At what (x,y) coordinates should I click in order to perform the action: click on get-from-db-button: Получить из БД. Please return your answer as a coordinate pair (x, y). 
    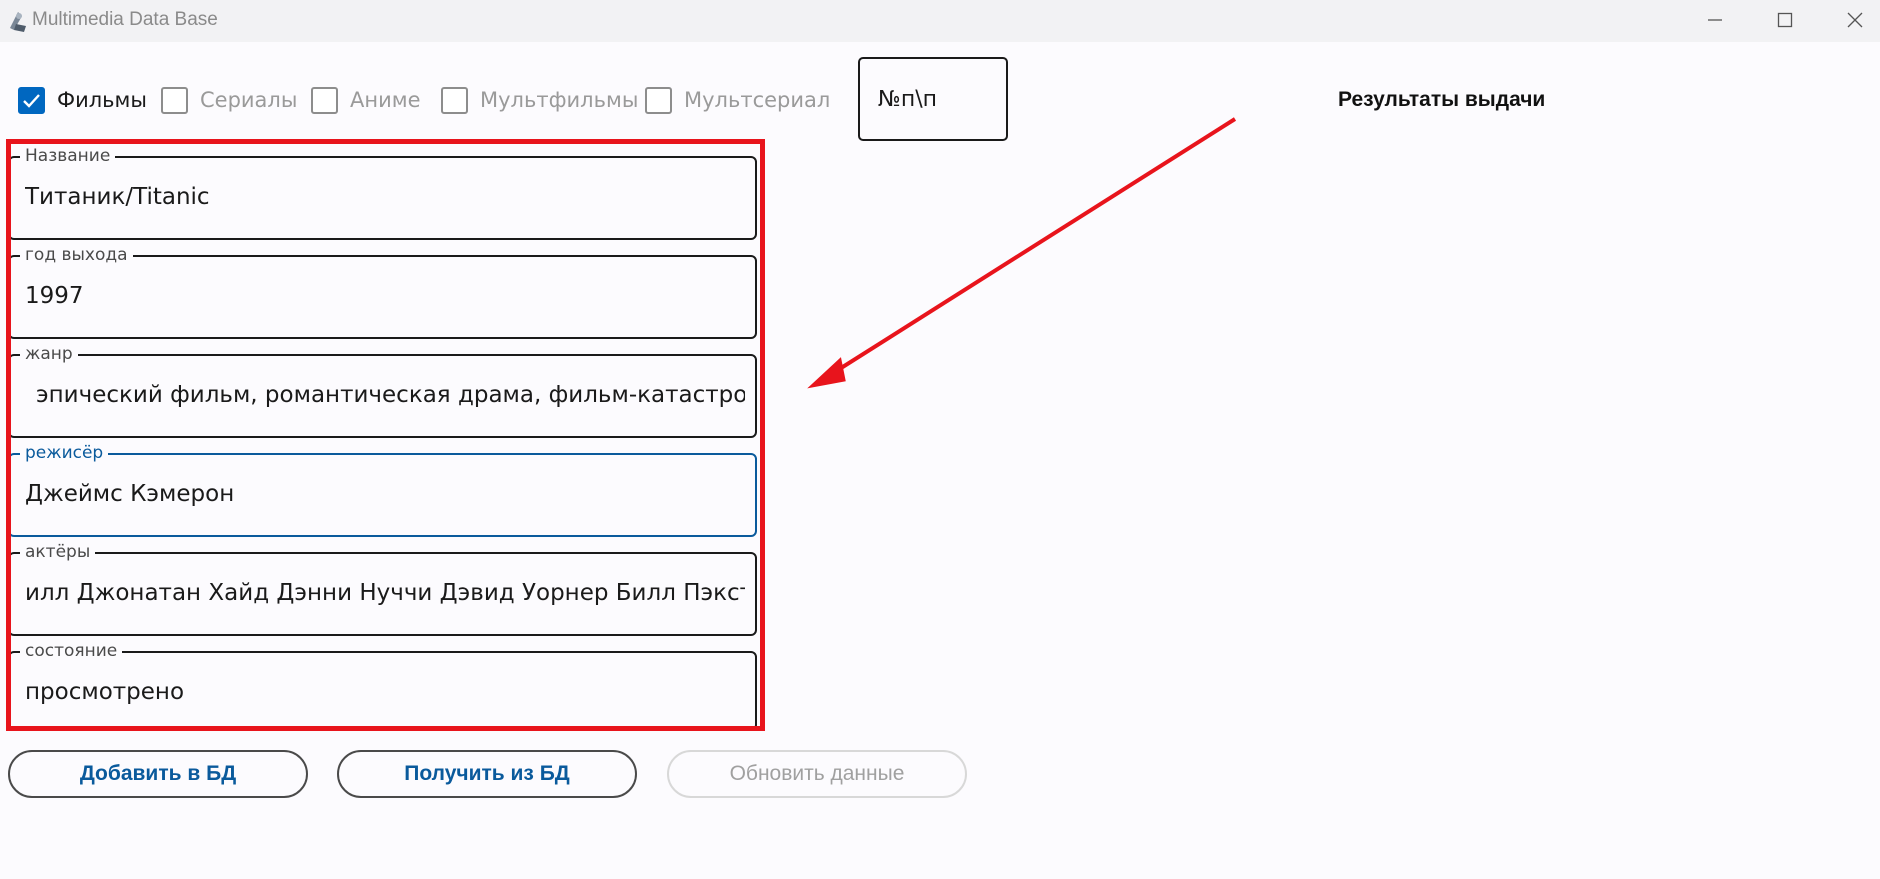
    Looking at the image, I should click on (487, 774).